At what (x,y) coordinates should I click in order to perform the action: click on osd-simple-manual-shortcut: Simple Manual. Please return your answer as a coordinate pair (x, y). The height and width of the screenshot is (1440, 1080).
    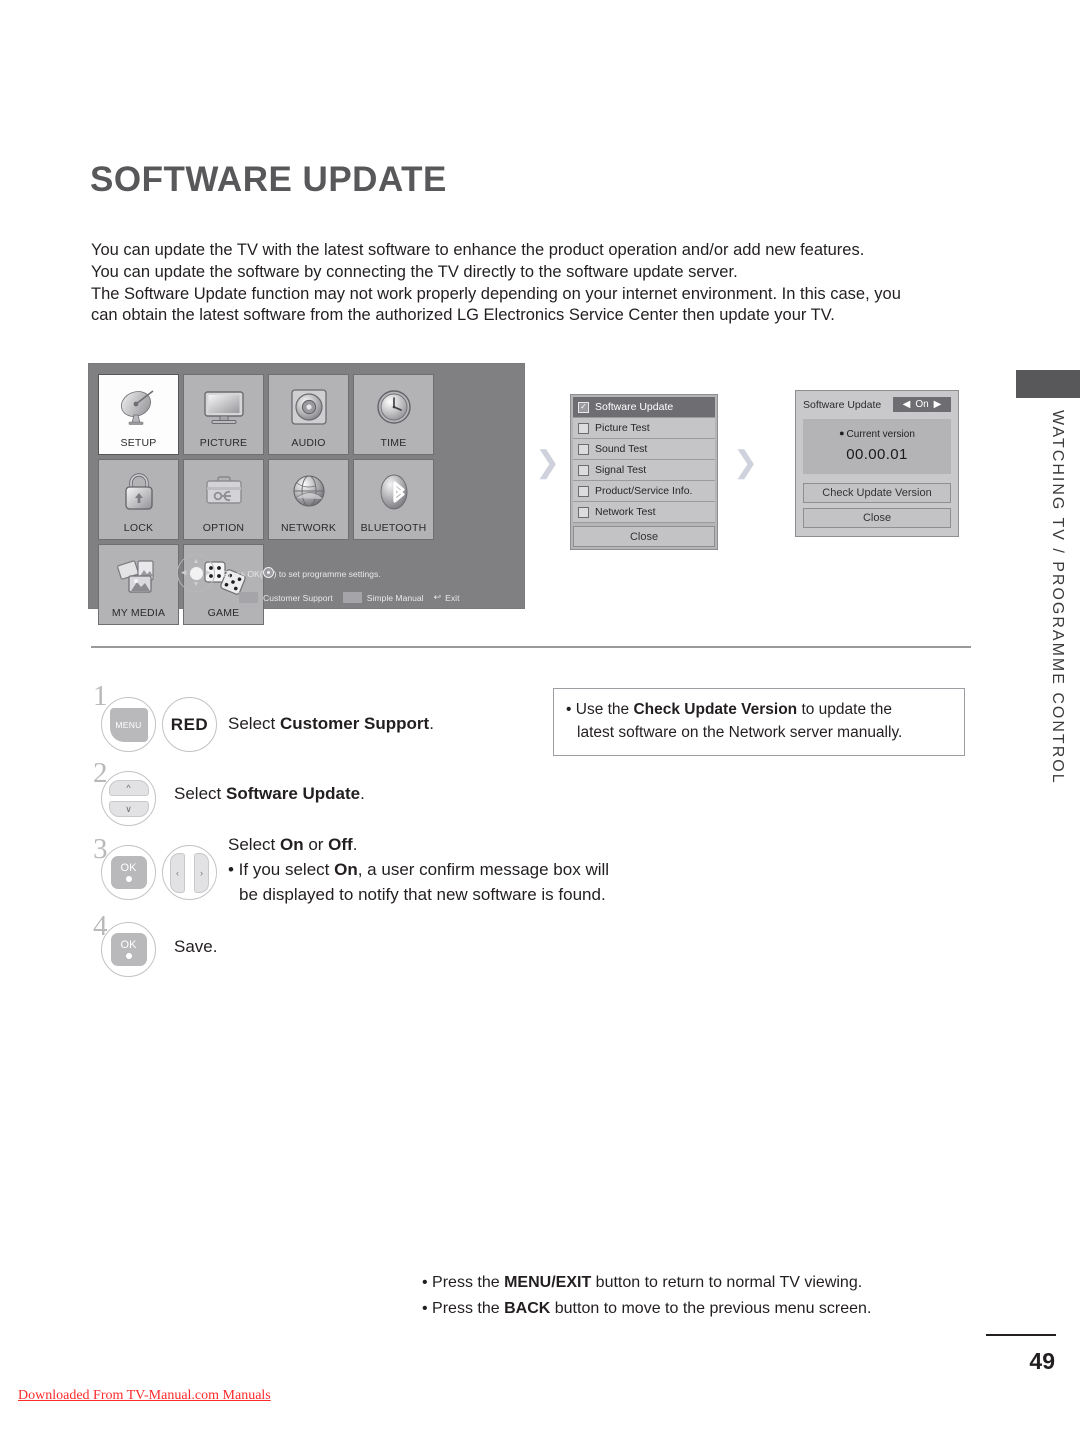
    Looking at the image, I should click on (383, 597).